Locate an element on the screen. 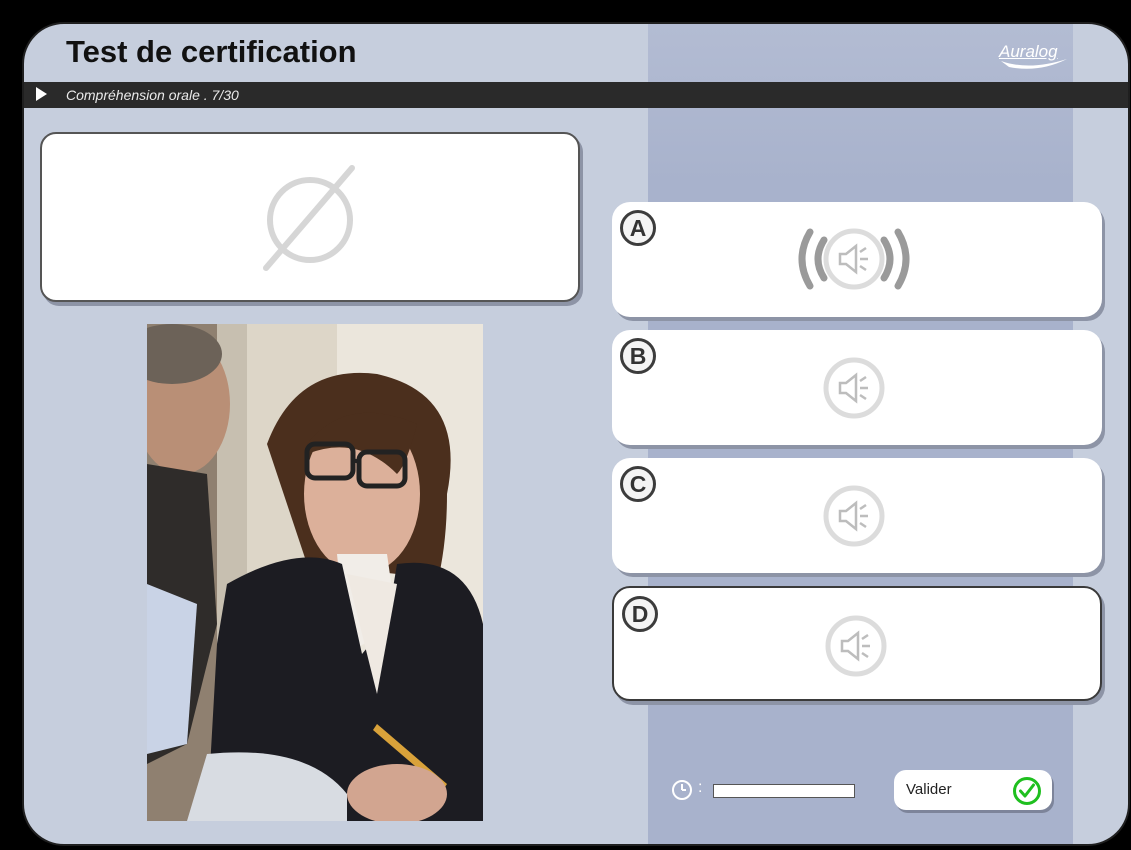 The image size is (1131, 850). clock-icon is located at coordinates (682, 790).